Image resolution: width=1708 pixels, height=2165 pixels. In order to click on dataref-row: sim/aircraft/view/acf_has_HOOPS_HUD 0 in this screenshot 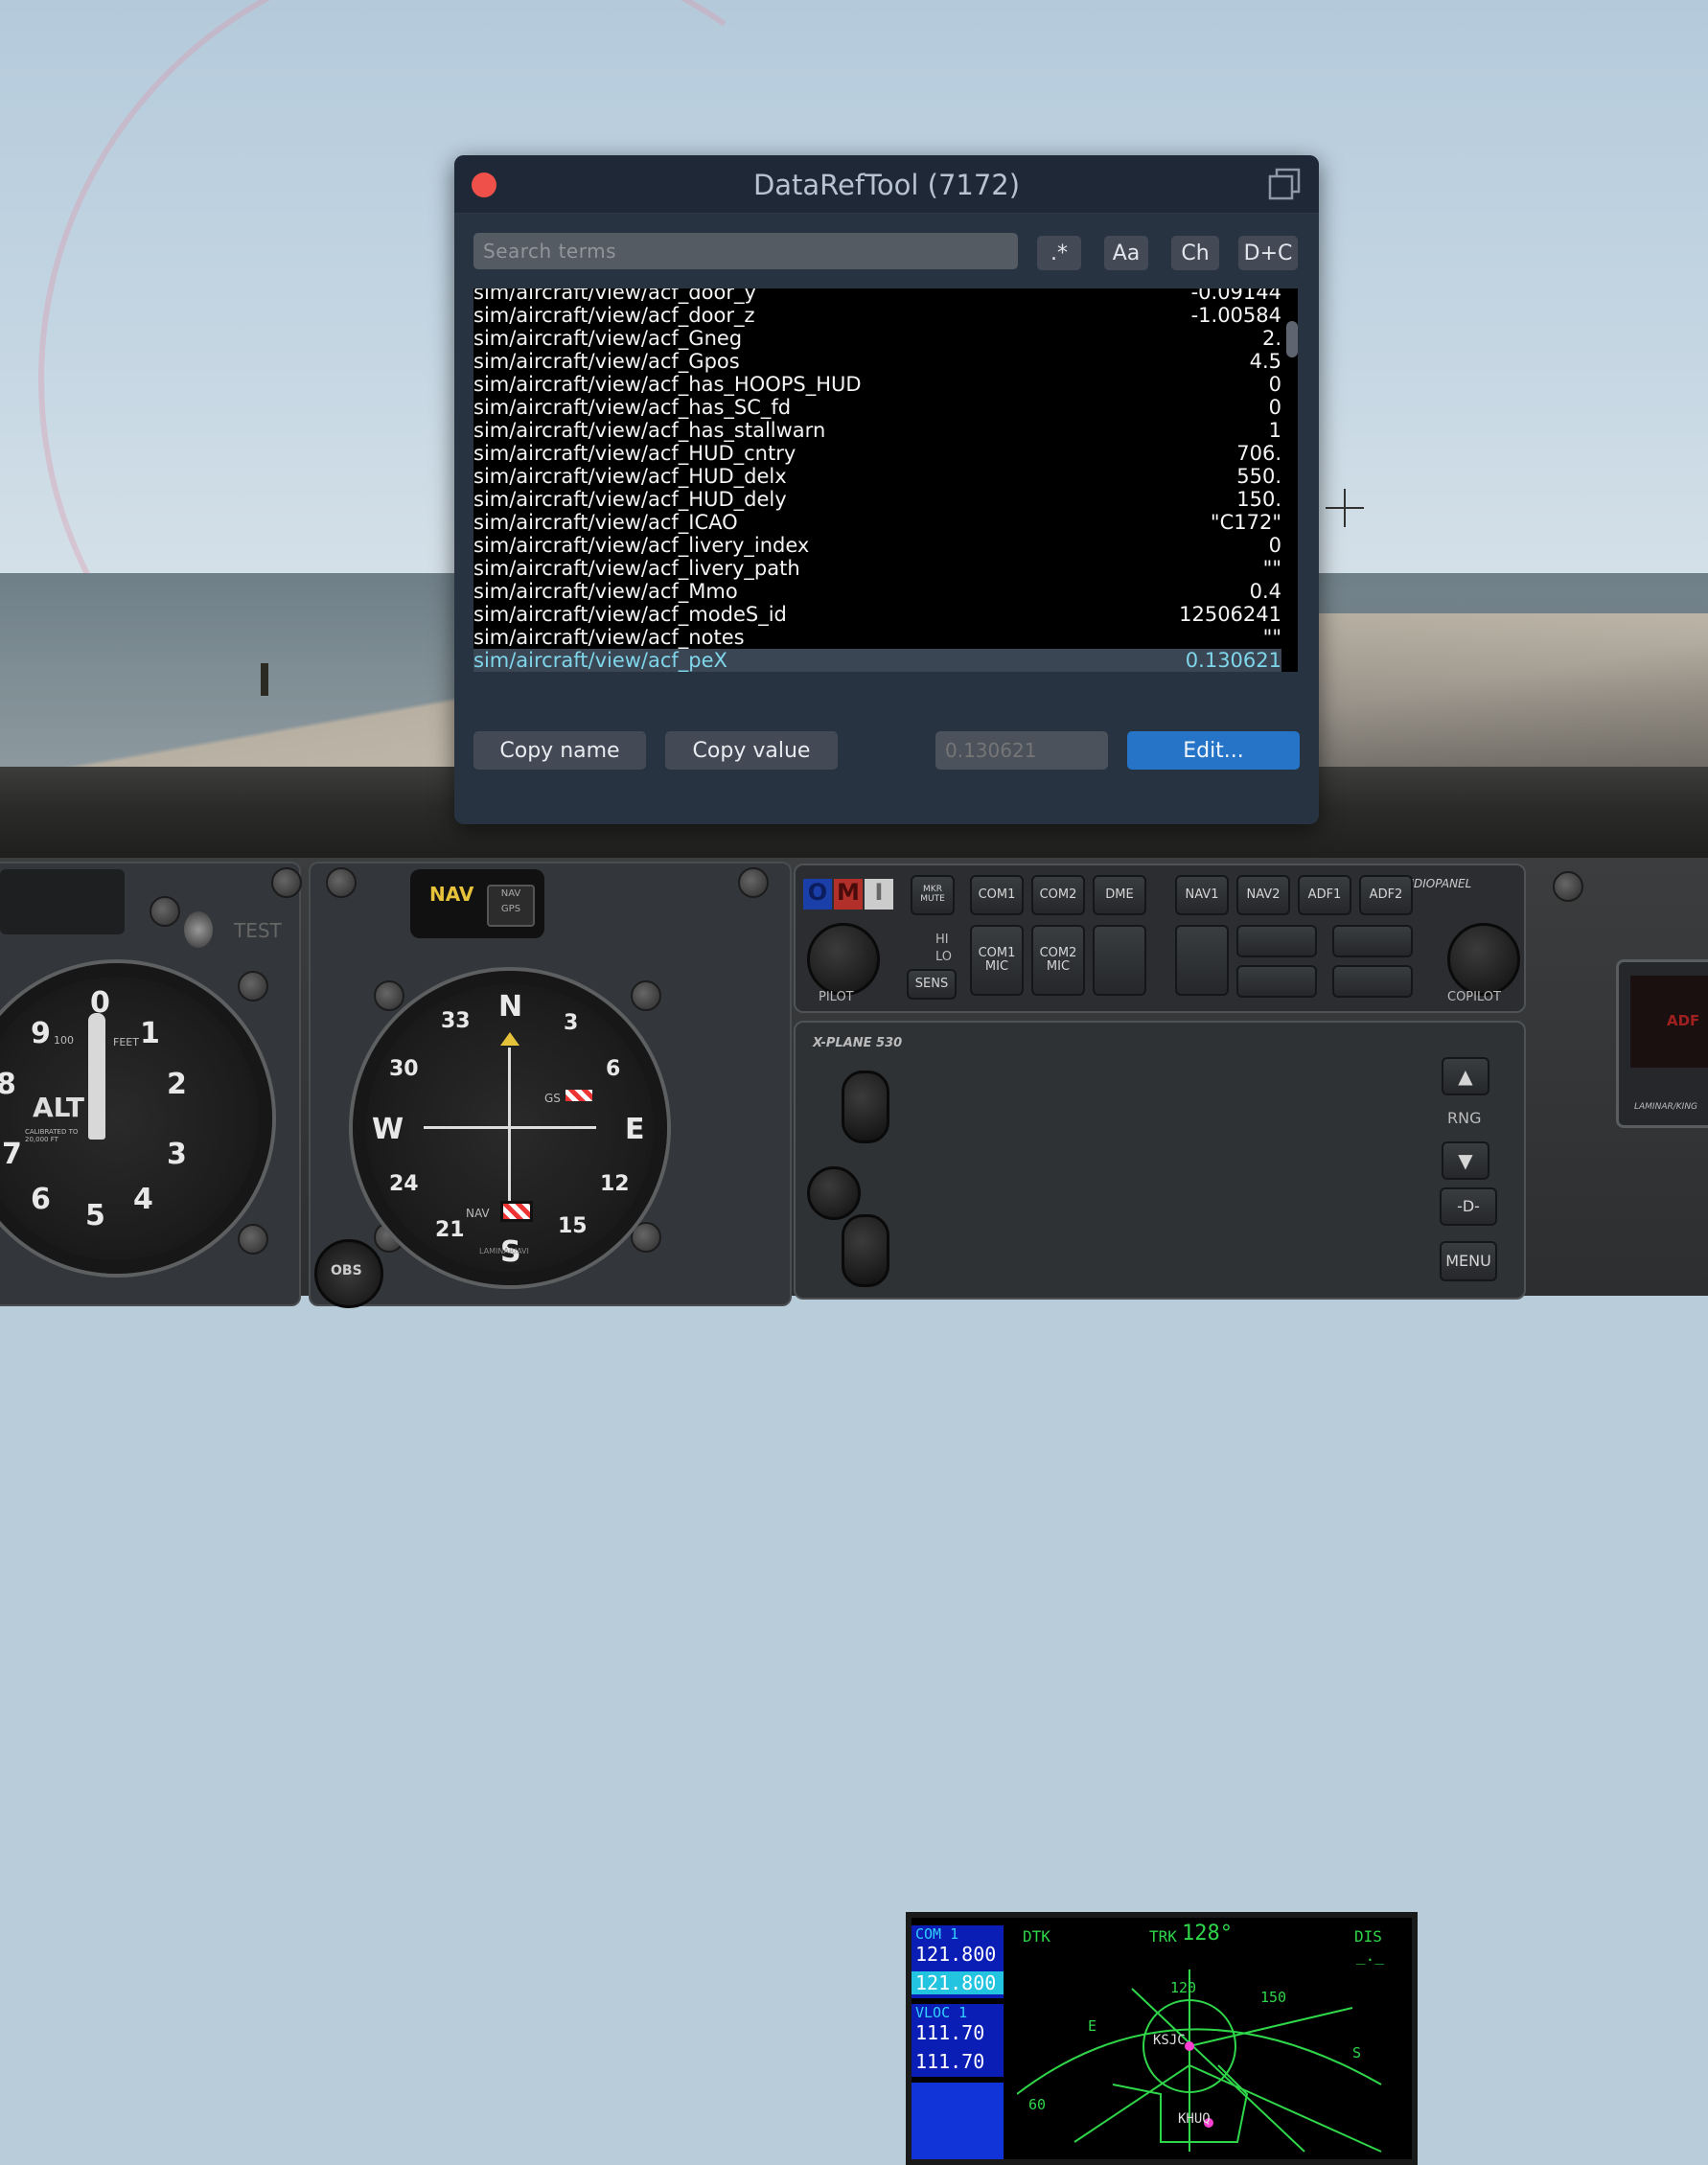, I will do `click(877, 384)`.